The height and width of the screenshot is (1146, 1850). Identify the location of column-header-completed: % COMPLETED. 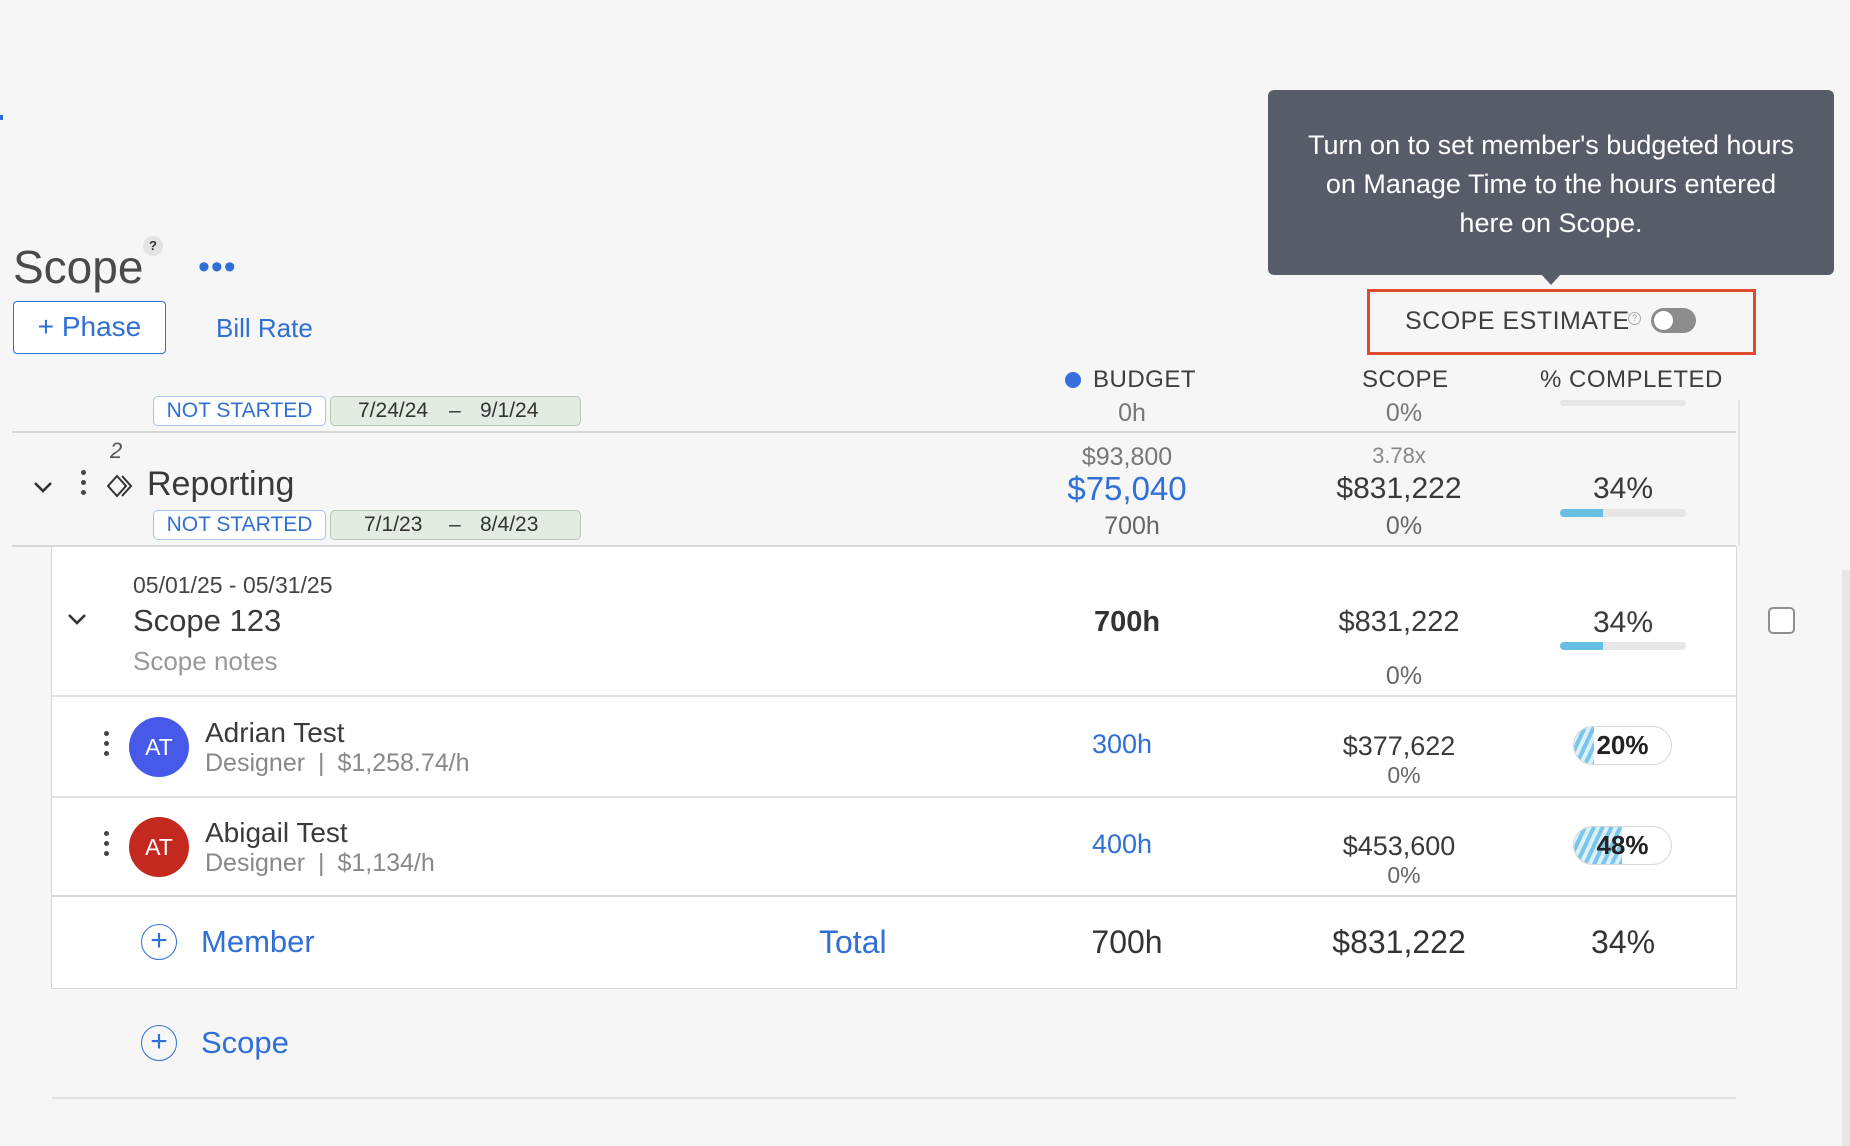
(1631, 379).